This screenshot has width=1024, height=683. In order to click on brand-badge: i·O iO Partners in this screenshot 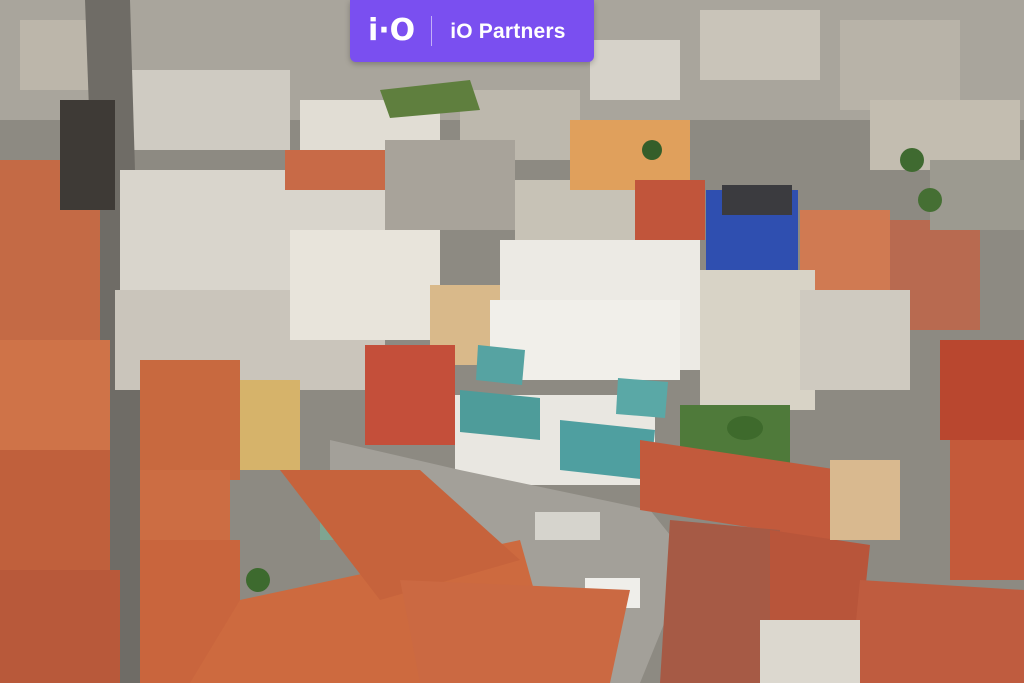, I will do `click(472, 31)`.